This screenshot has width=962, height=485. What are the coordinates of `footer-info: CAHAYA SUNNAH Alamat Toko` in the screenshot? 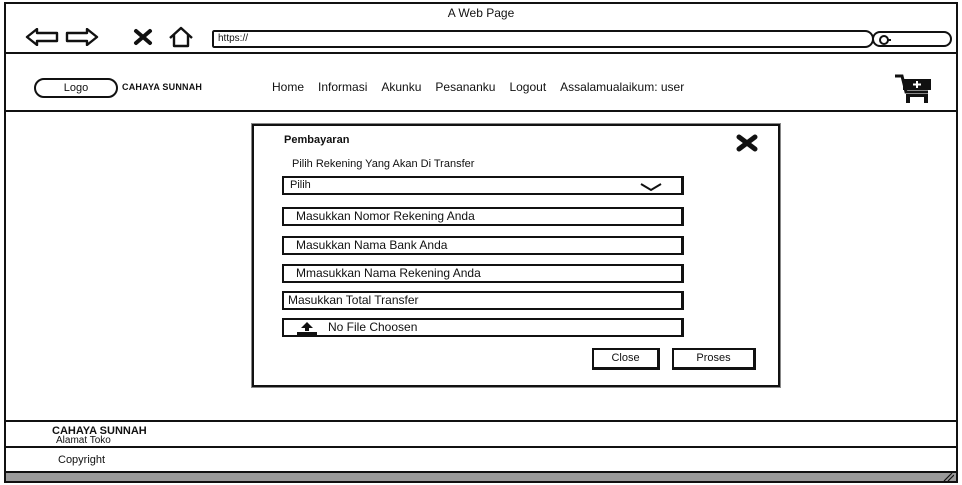 It's located at (481, 434).